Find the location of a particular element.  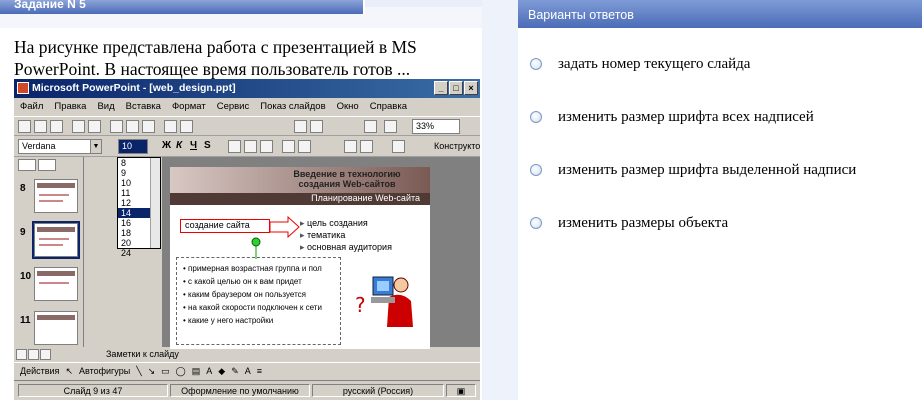

decrease-font-icon is located at coordinates (366, 146).